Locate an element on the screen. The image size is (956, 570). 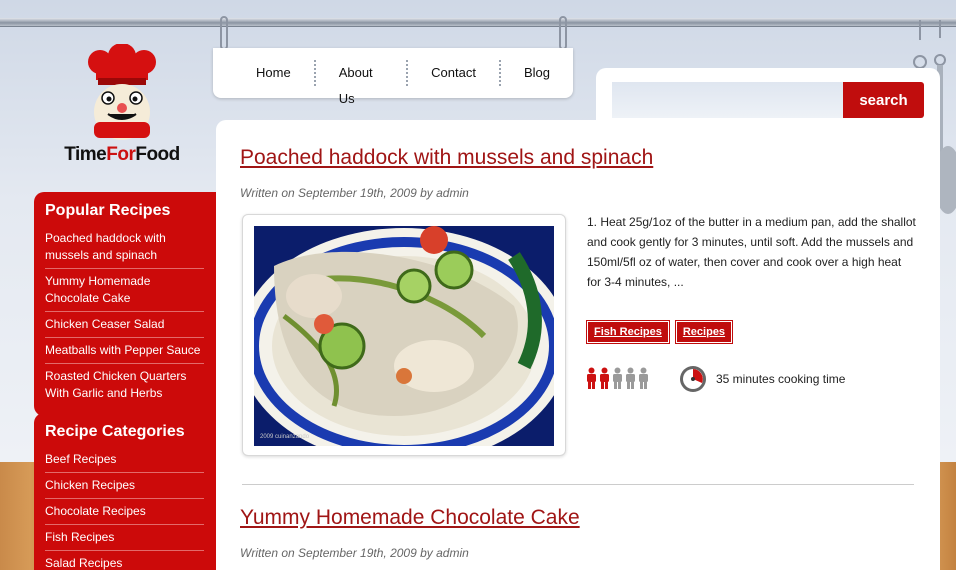
nav-about-us: About Us is located at coordinates (362, 83).